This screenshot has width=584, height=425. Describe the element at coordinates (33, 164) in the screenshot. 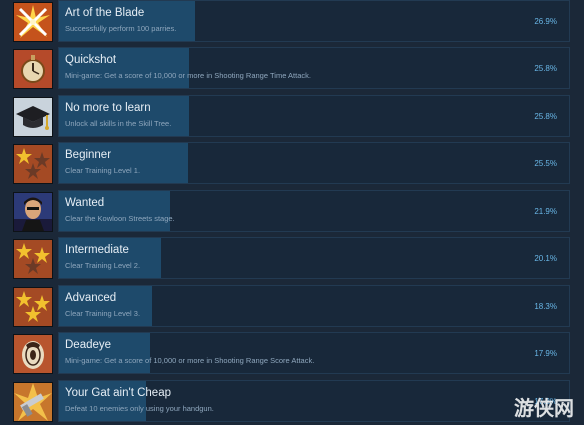

I see `one-star-icon` at that location.